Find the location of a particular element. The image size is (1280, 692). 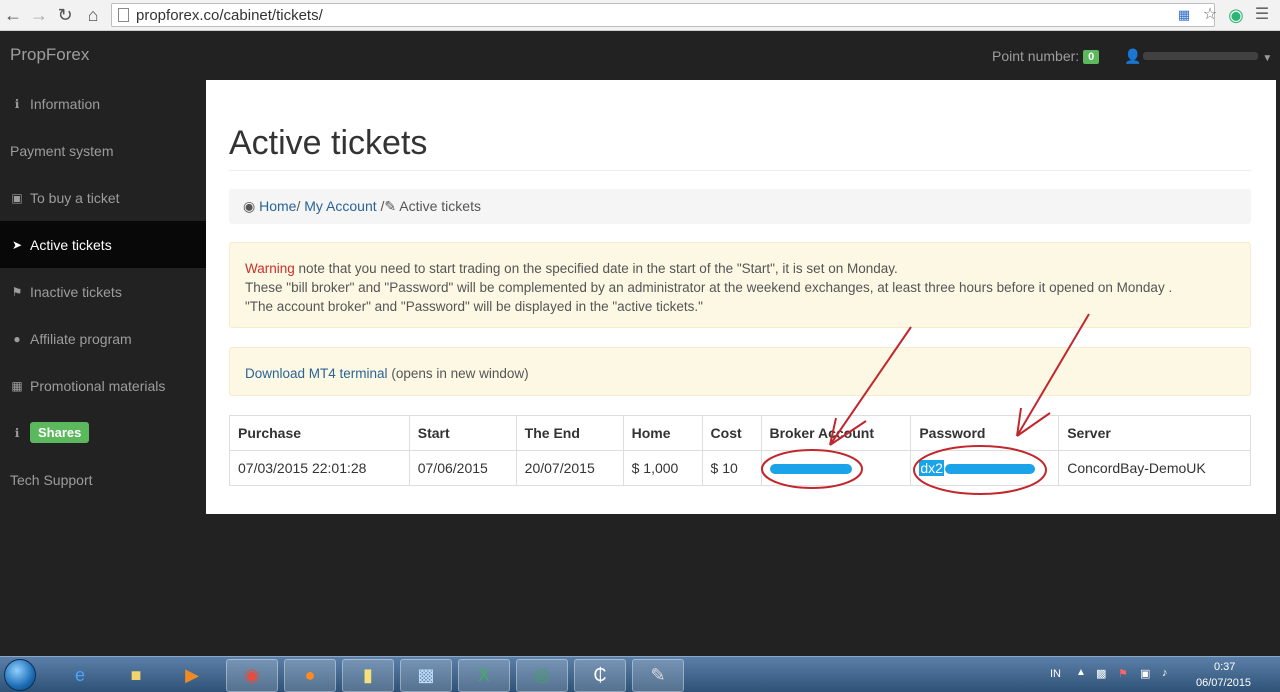

home-icon: ⌂ is located at coordinates (93, 15).